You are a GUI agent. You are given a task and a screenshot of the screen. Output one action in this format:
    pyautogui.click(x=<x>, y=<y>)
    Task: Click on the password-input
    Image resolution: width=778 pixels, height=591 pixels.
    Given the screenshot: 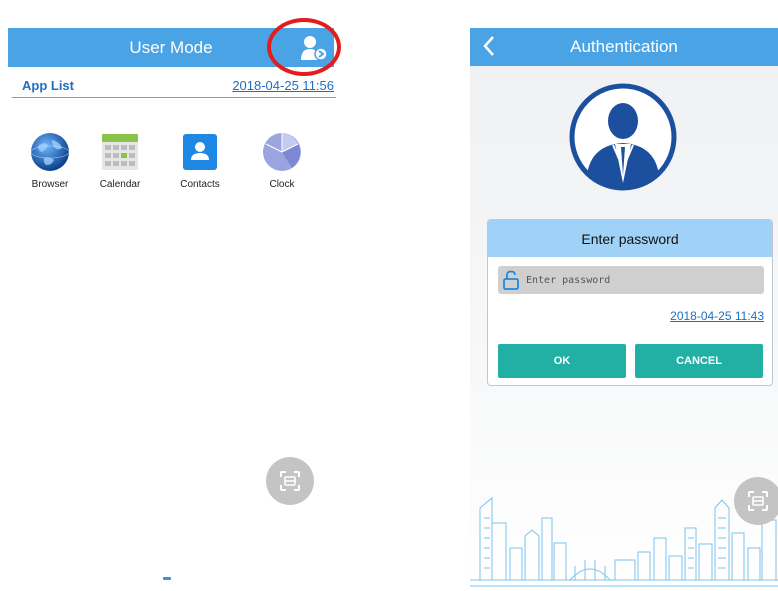 What is the action you would take?
    pyautogui.click(x=643, y=280)
    